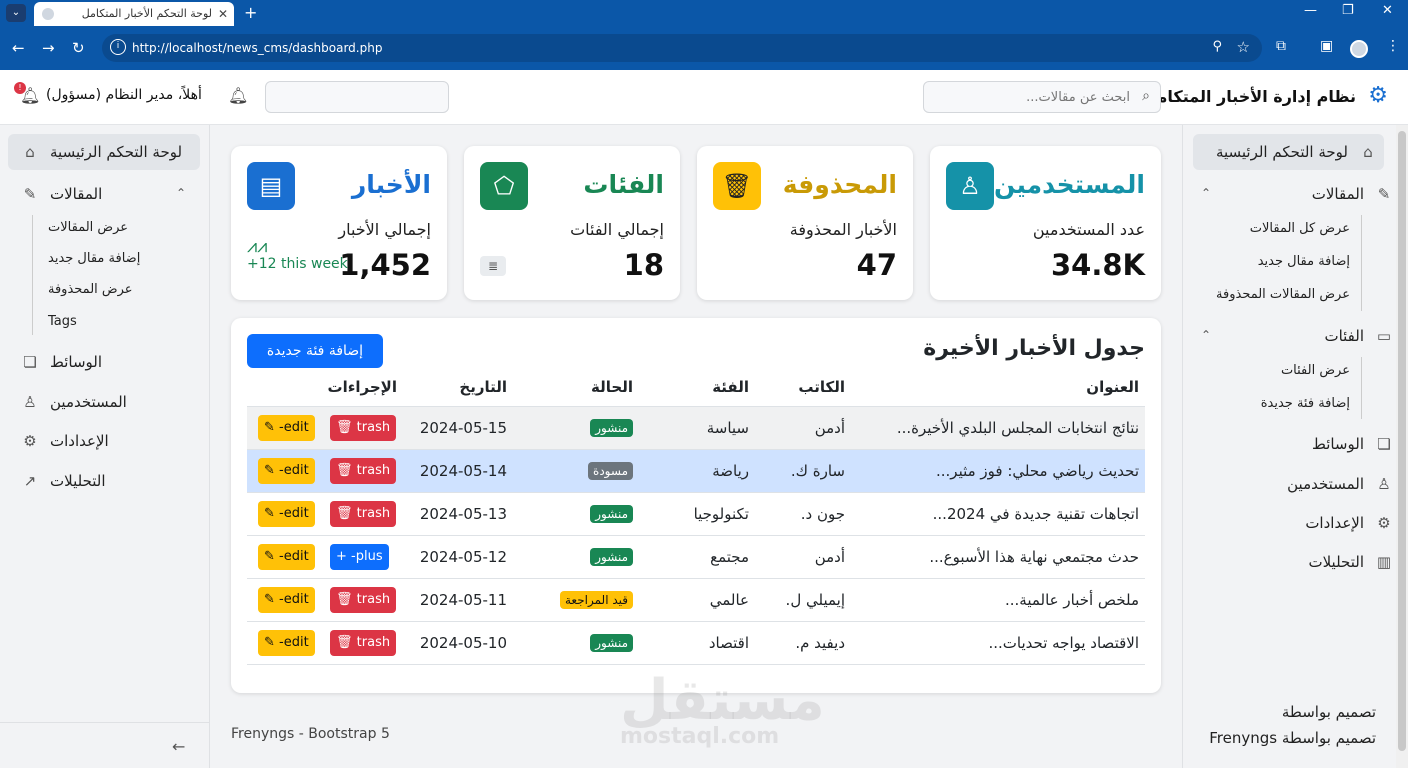 This screenshot has width=1408, height=768. Describe the element at coordinates (817, 471) in the screenshot. I see `cell-author: سارة ك.` at that location.